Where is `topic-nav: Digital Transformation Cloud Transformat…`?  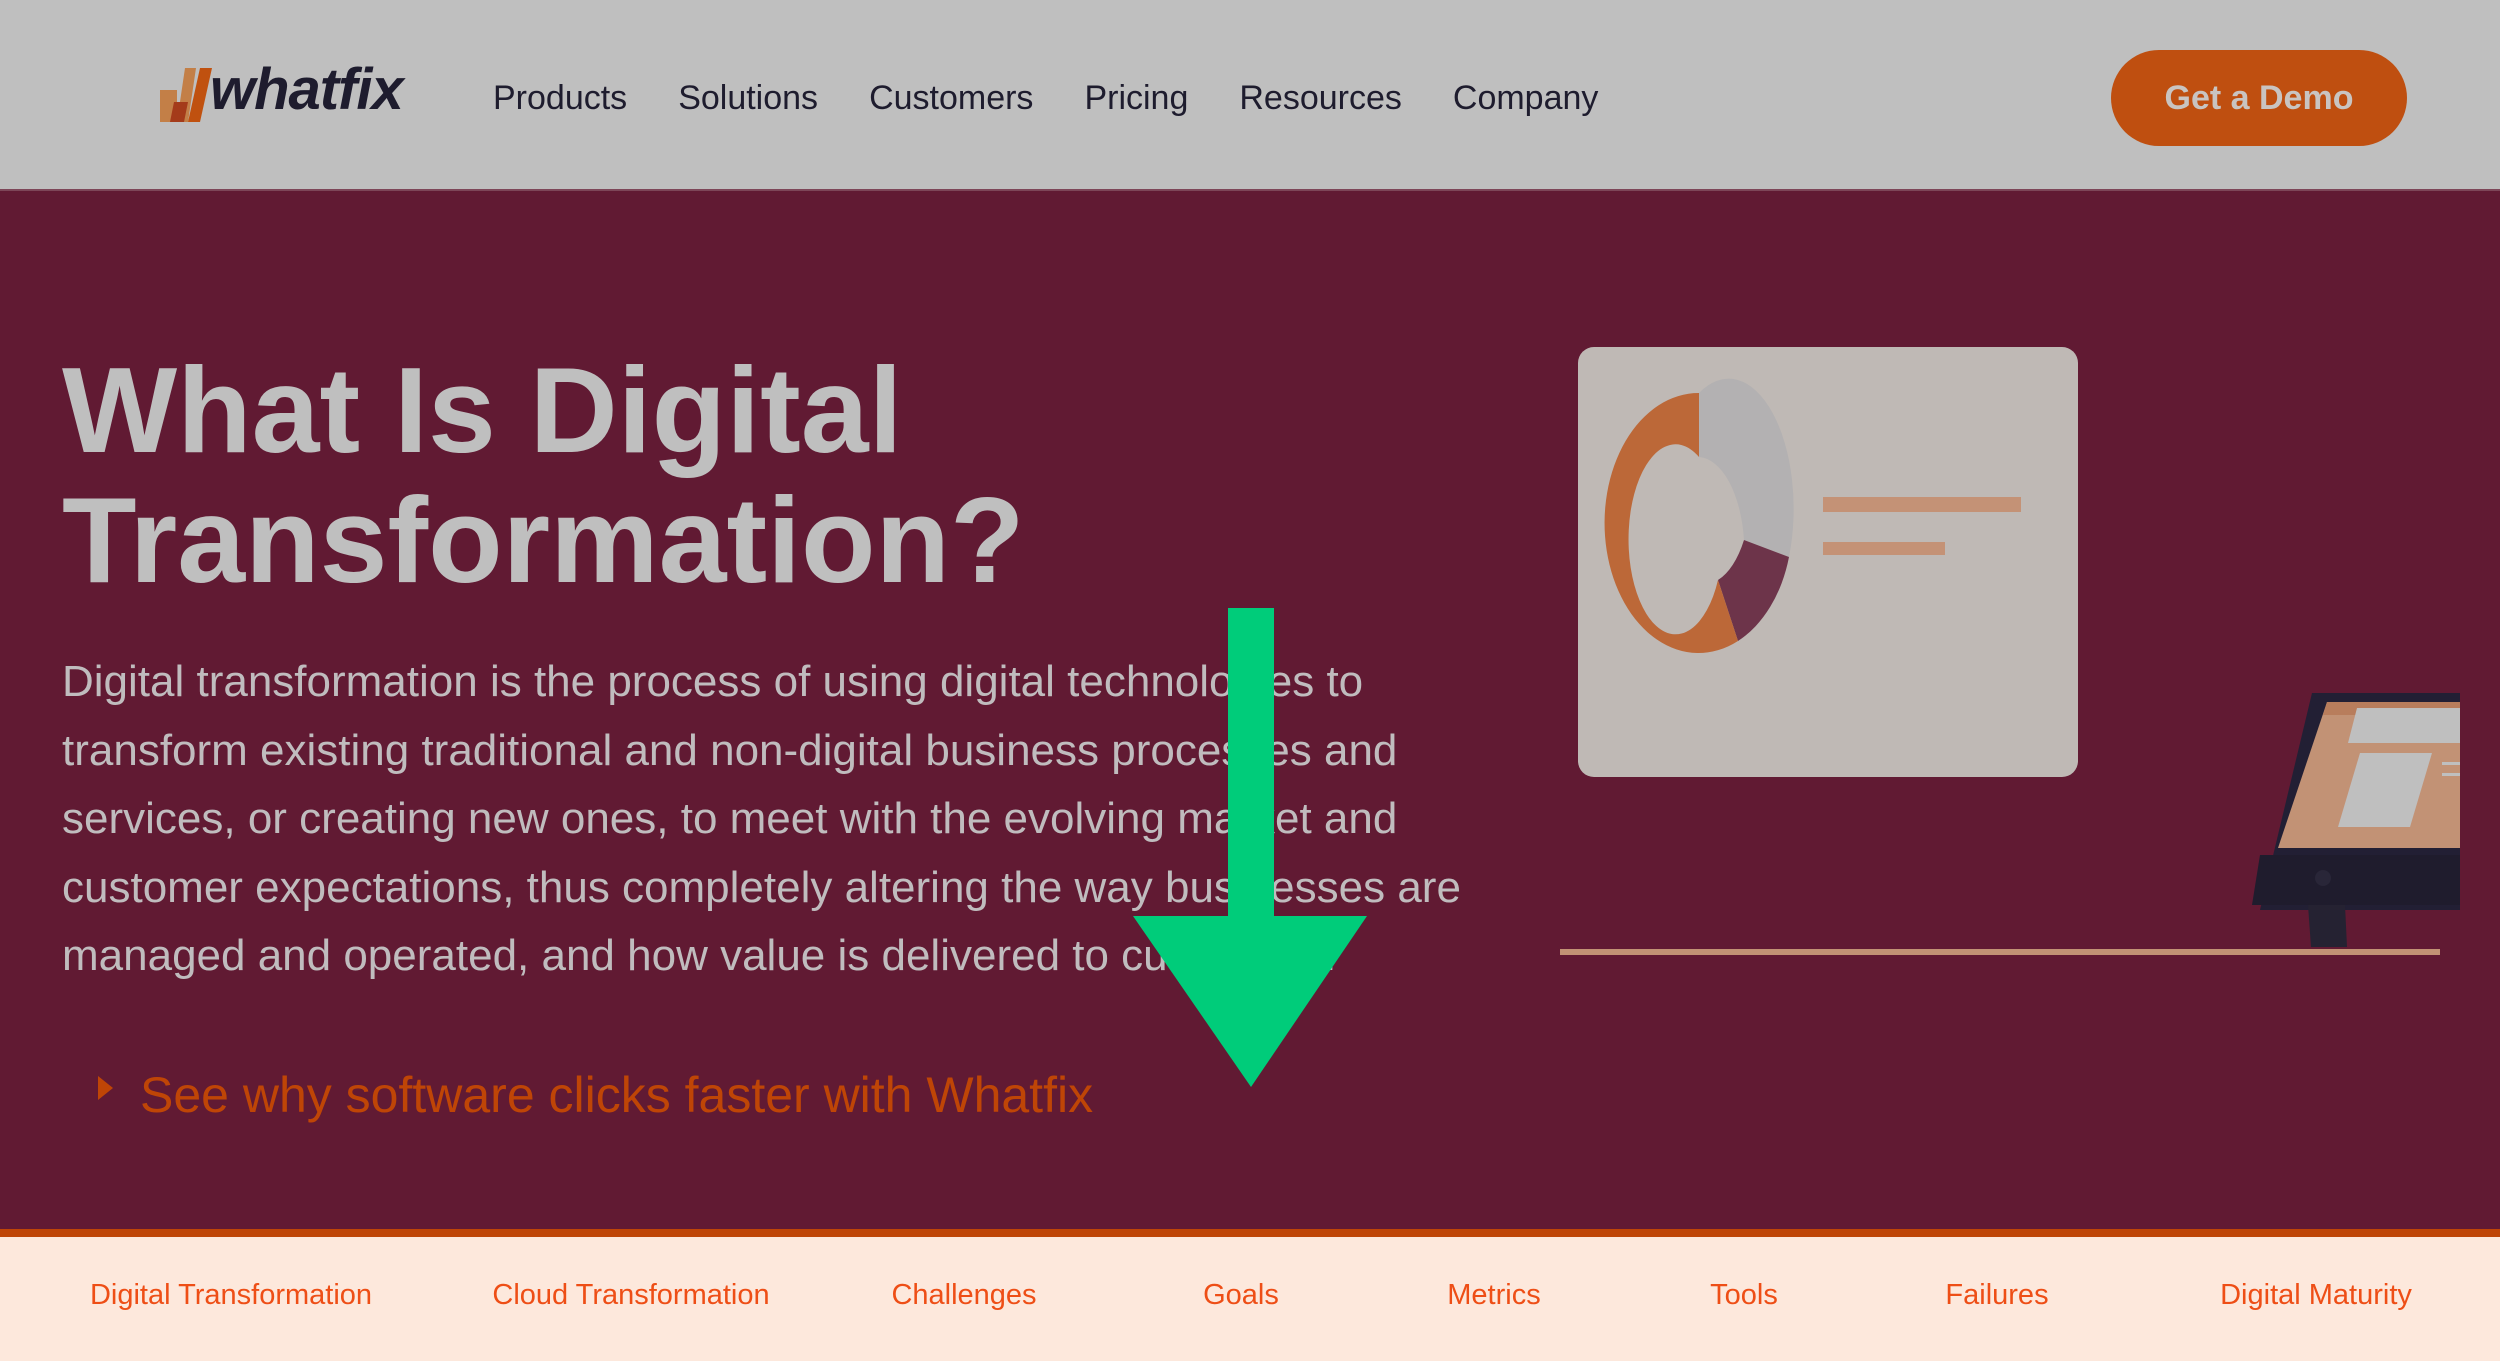
topic-nav: Digital Transformation Cloud Transformat… is located at coordinates (1250, 1295).